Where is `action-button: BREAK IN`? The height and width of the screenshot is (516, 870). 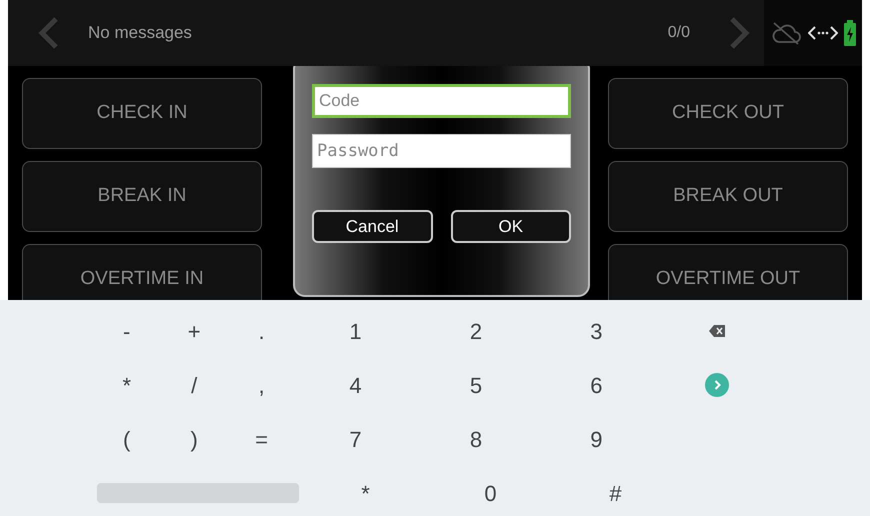 action-button: BREAK IN is located at coordinates (142, 196).